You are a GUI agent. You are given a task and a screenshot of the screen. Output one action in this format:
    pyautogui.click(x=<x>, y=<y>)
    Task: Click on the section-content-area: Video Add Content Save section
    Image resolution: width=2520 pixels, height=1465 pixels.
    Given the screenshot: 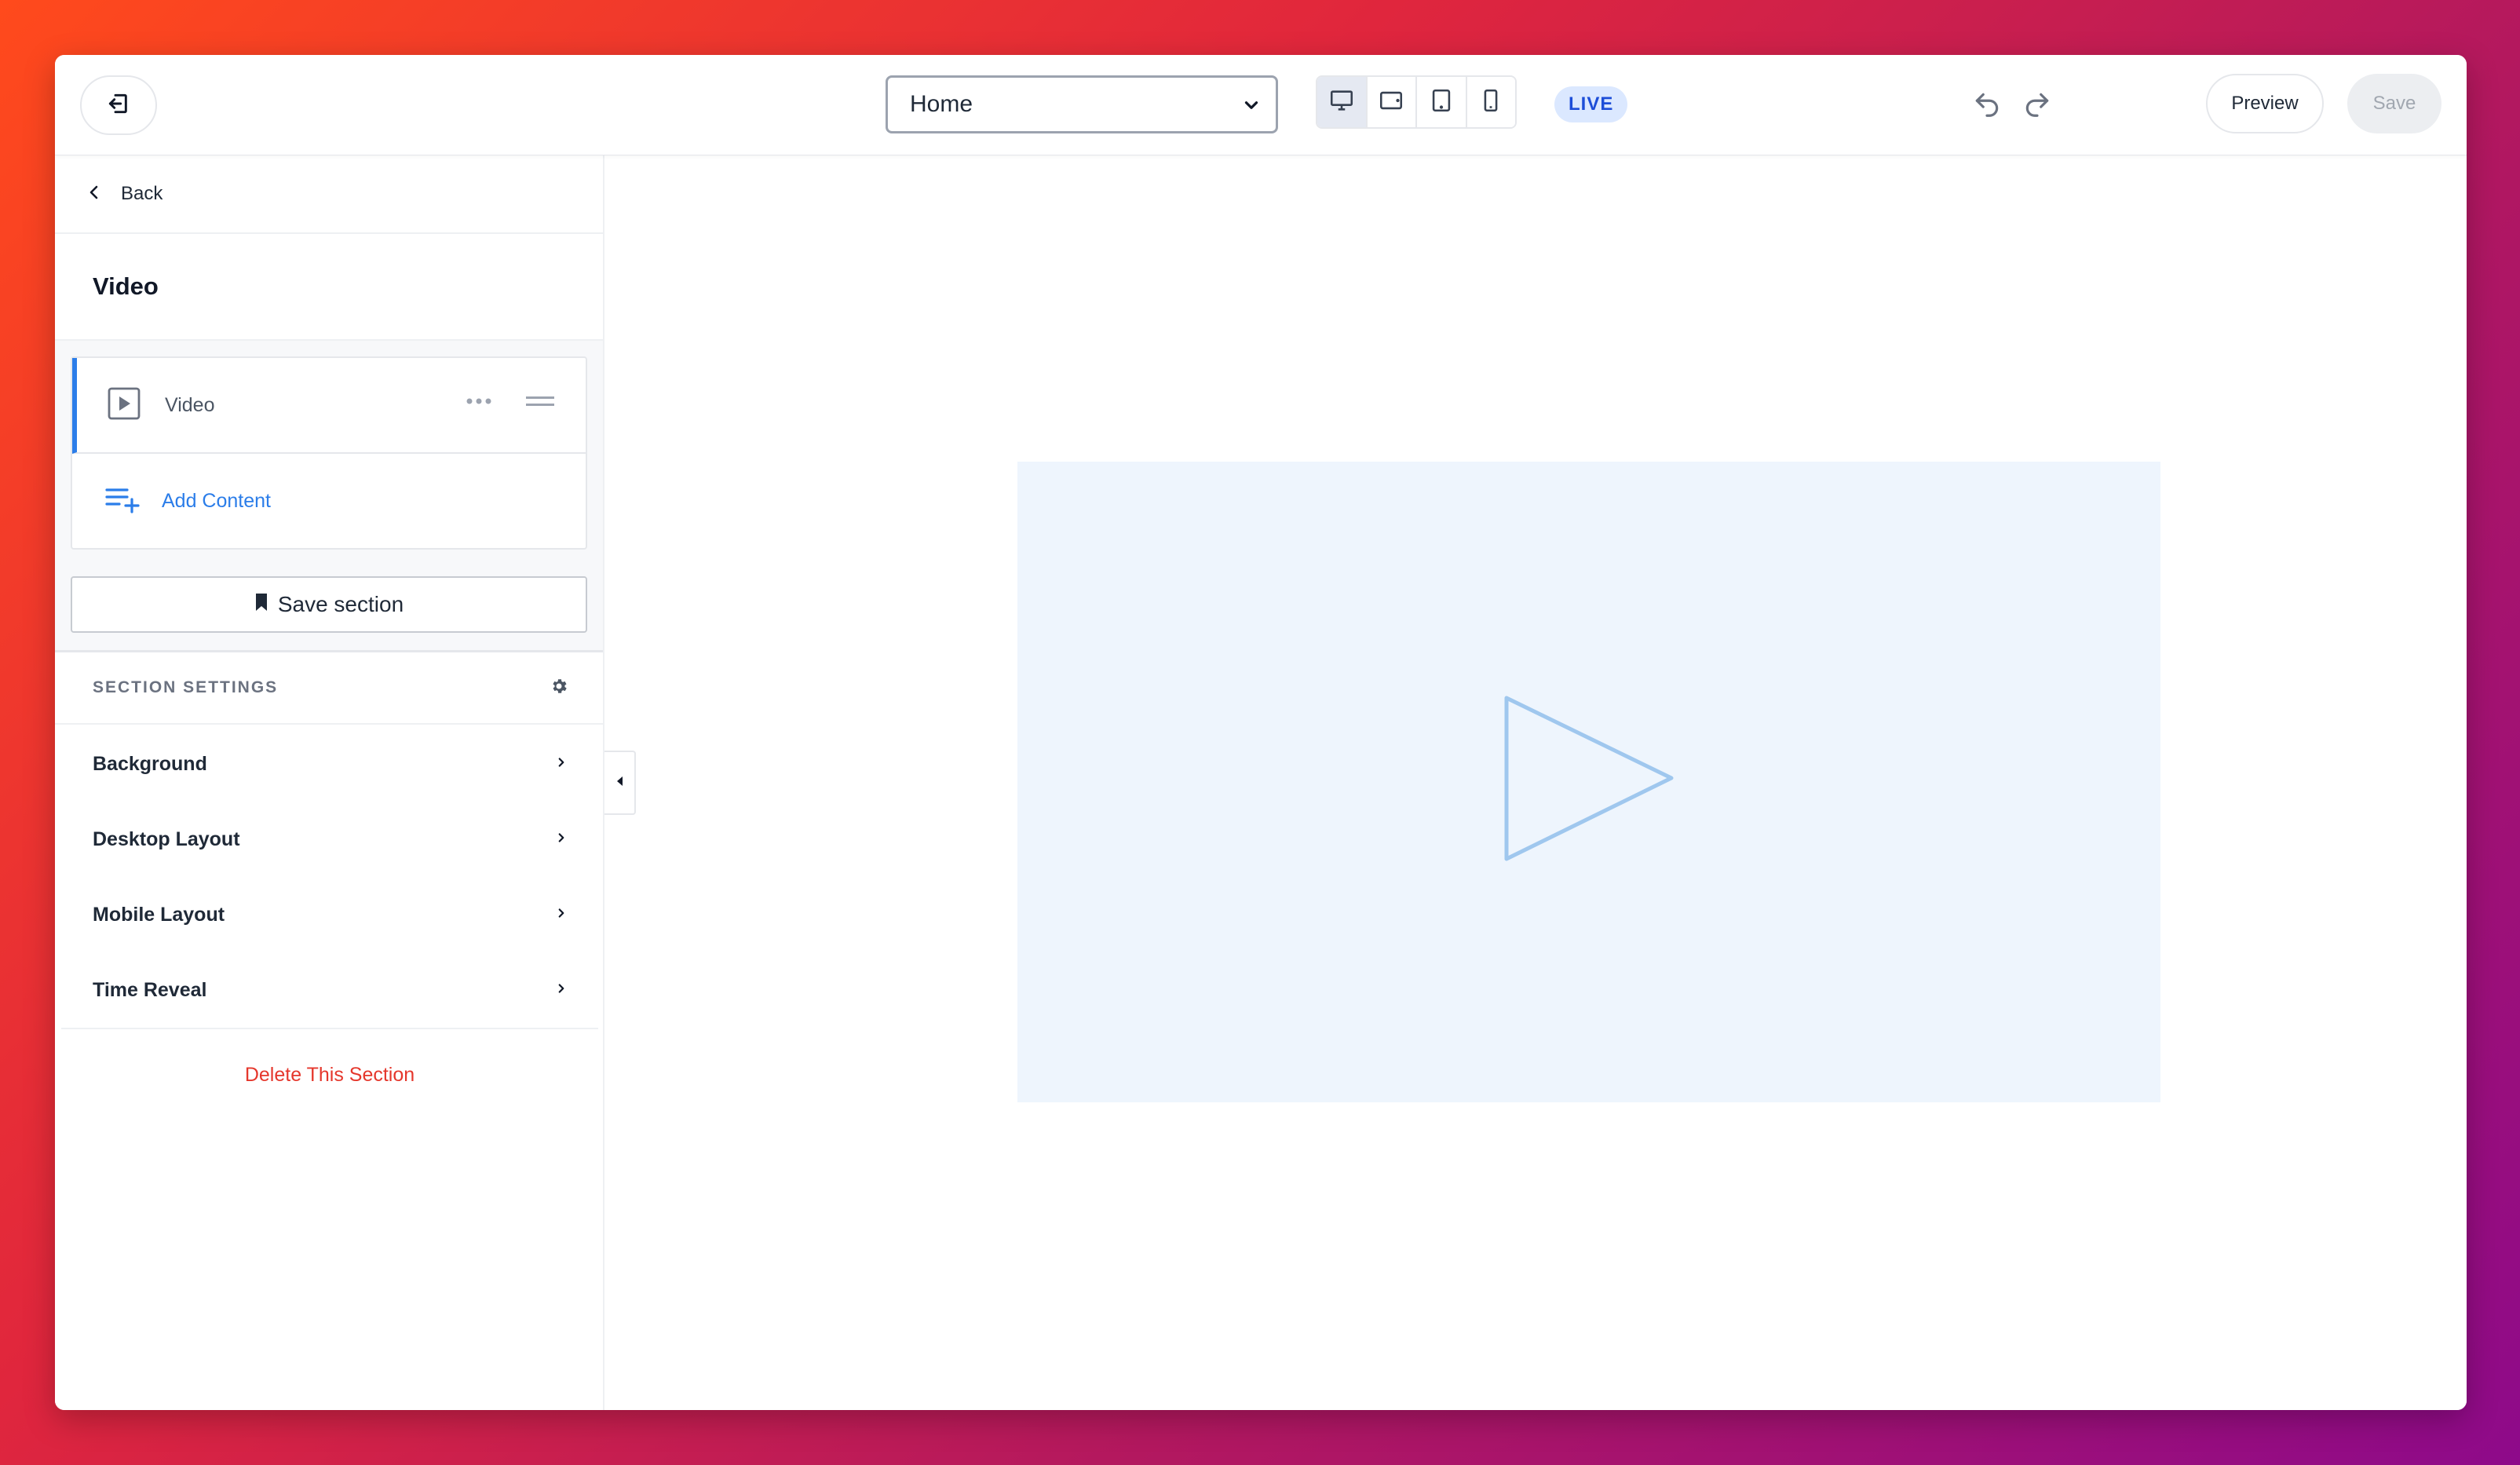 What is the action you would take?
    pyautogui.click(x=329, y=496)
    